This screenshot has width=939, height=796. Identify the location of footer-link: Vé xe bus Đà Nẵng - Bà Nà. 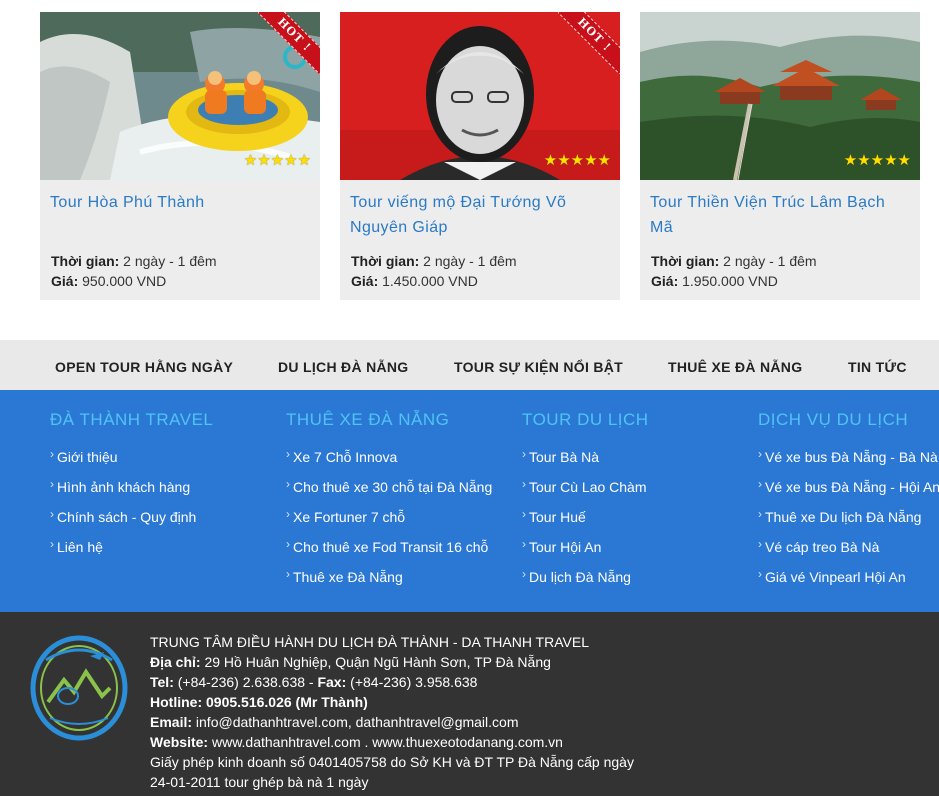
(848, 455).